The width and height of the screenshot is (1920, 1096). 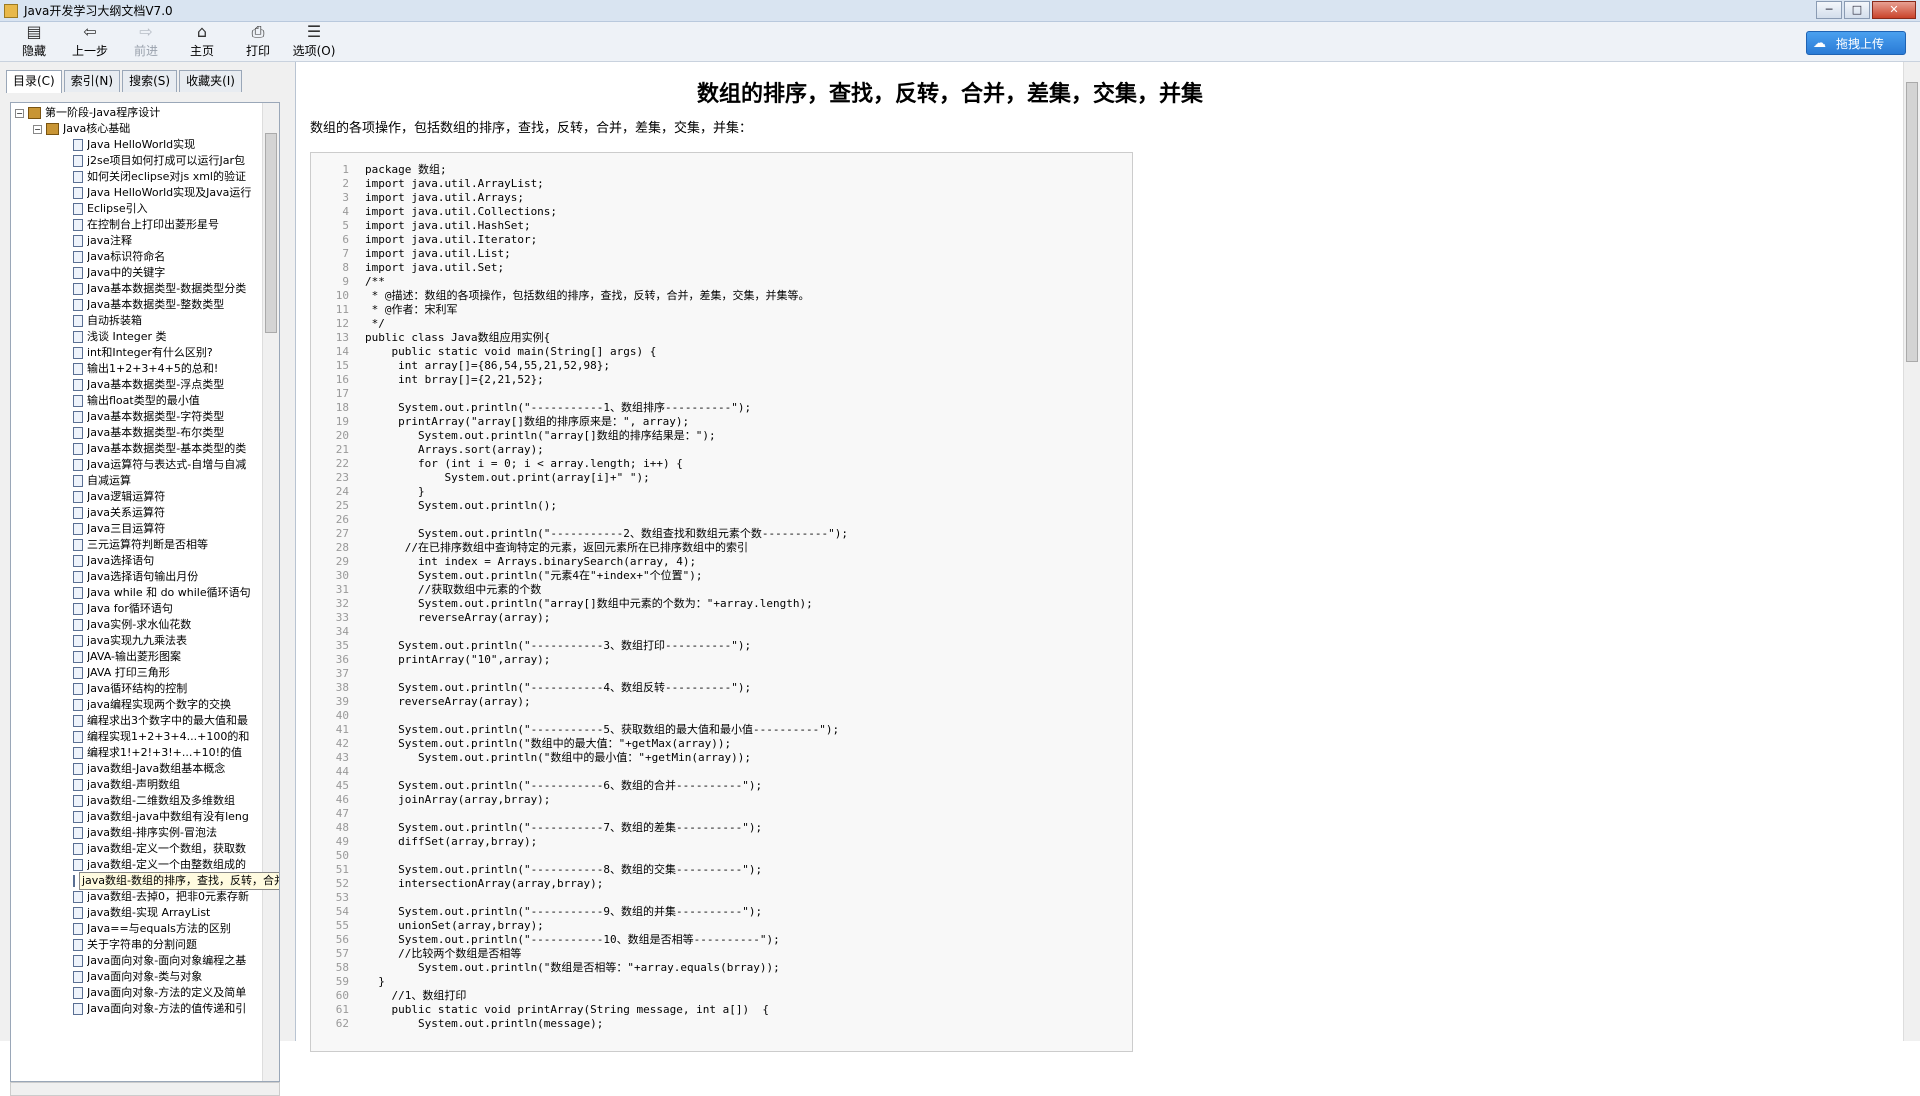 I want to click on tree-item: Java选择语句输出月份, so click(x=137, y=577).